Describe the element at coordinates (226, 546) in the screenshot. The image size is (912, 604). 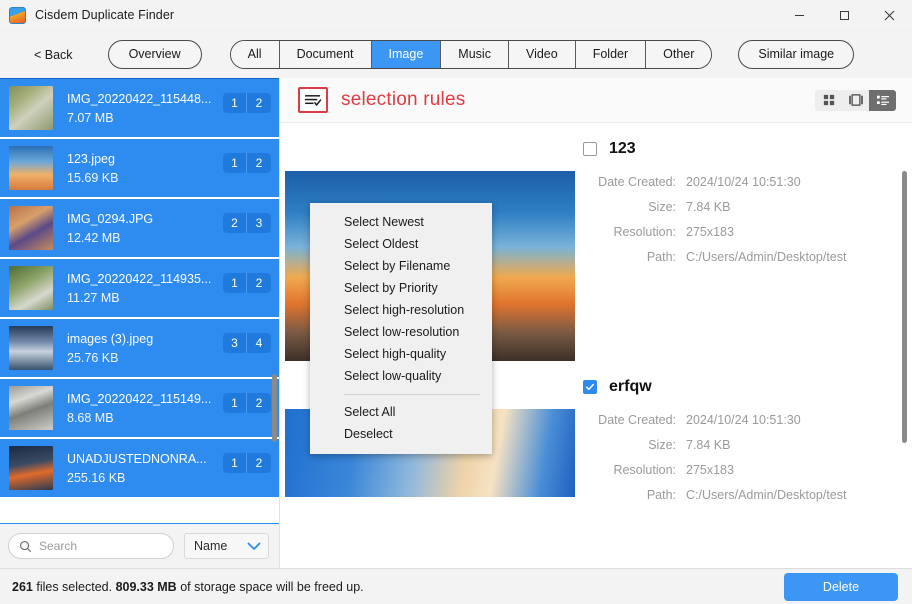
I see `sort-by-select: Name` at that location.